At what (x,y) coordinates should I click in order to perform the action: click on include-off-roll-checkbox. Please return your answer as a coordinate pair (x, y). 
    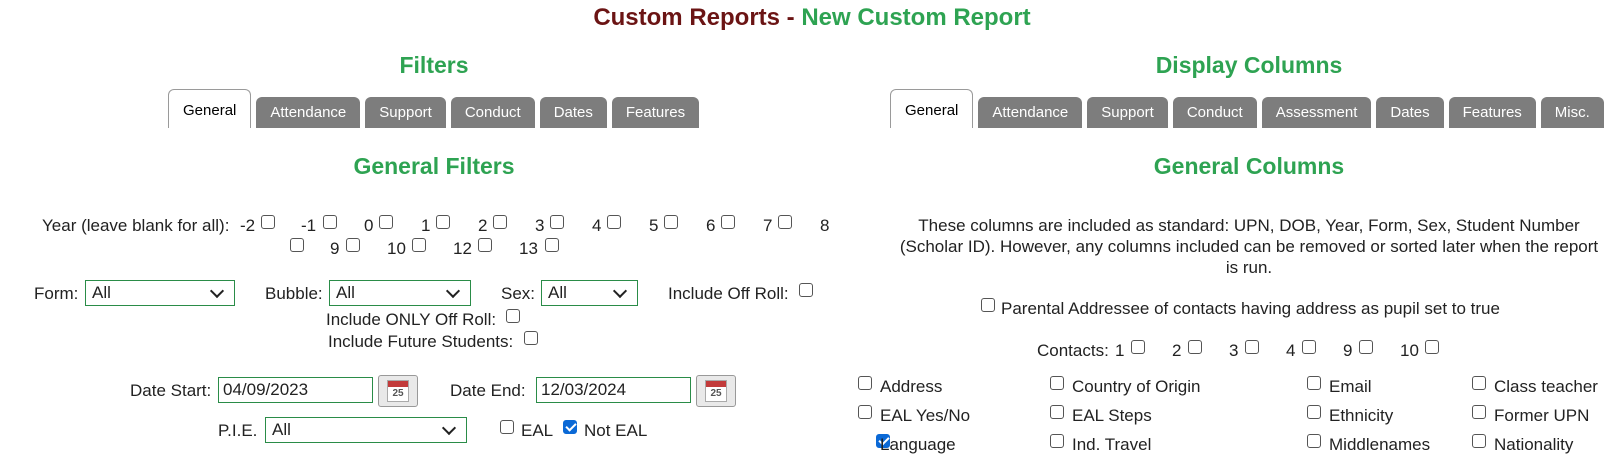
    Looking at the image, I should click on (806, 290).